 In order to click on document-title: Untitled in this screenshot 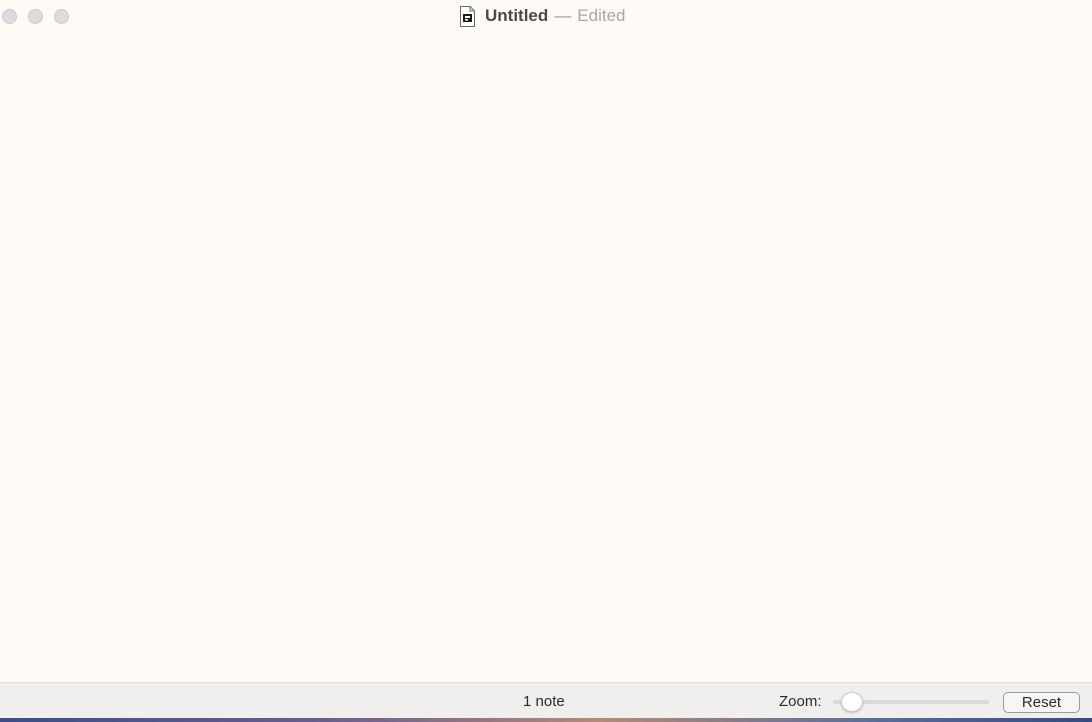, I will do `click(516, 16)`.